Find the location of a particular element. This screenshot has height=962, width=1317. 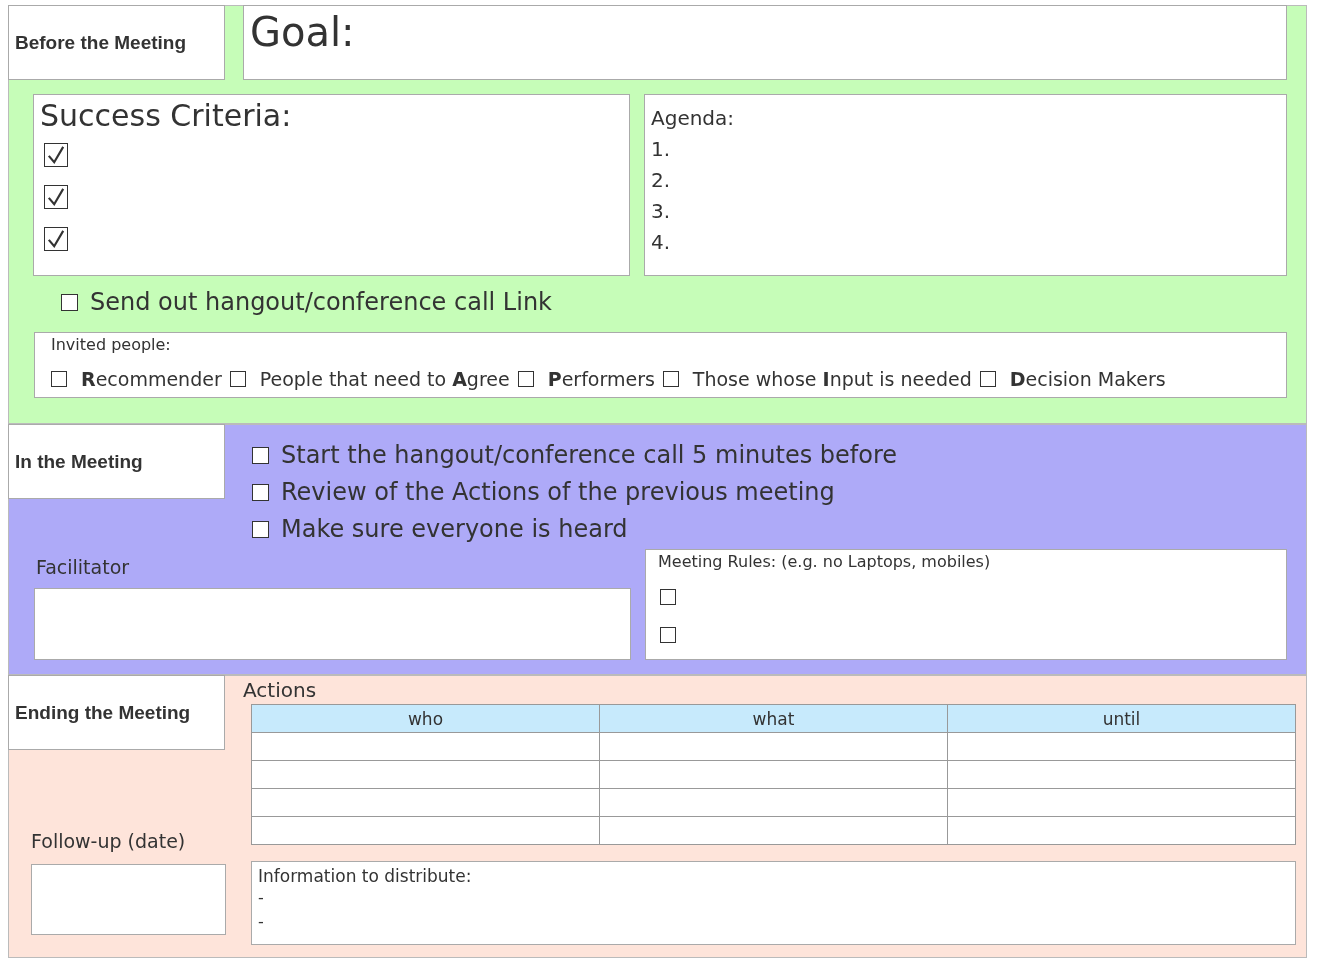

goal-field: Goal: is located at coordinates (765, 42).